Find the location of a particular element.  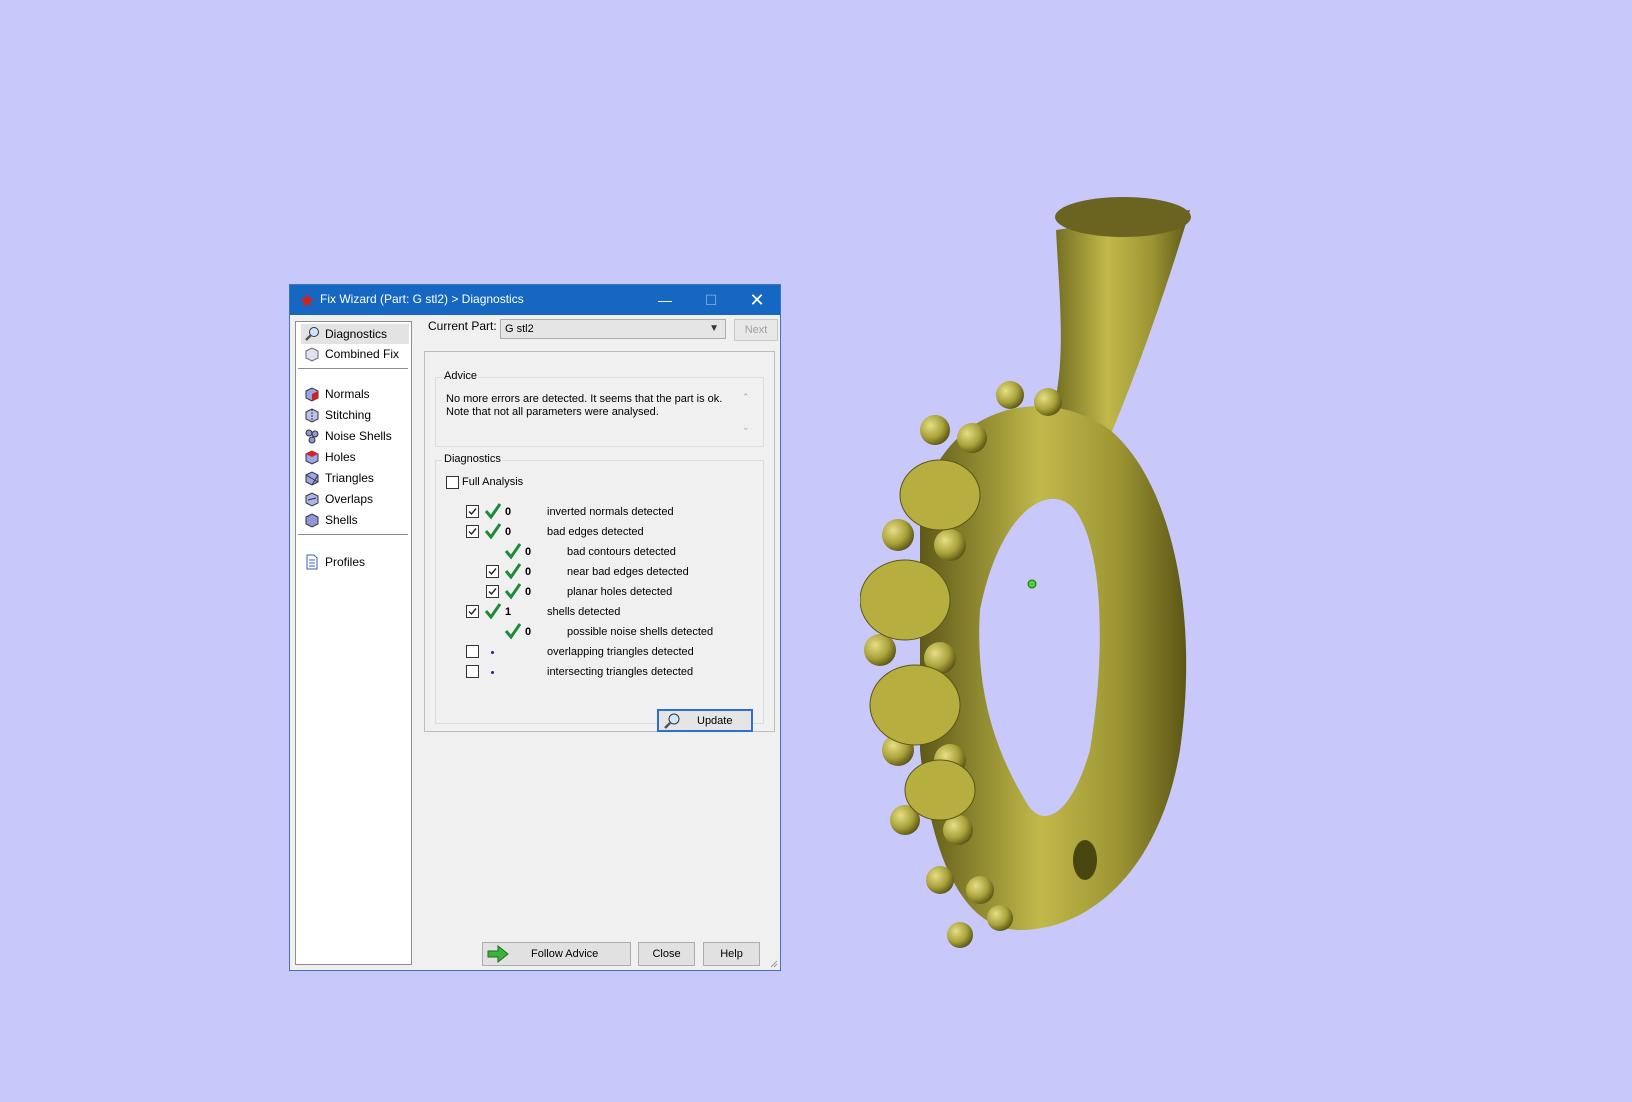

full-analysis-label: Full Analysis is located at coordinates (493, 482).